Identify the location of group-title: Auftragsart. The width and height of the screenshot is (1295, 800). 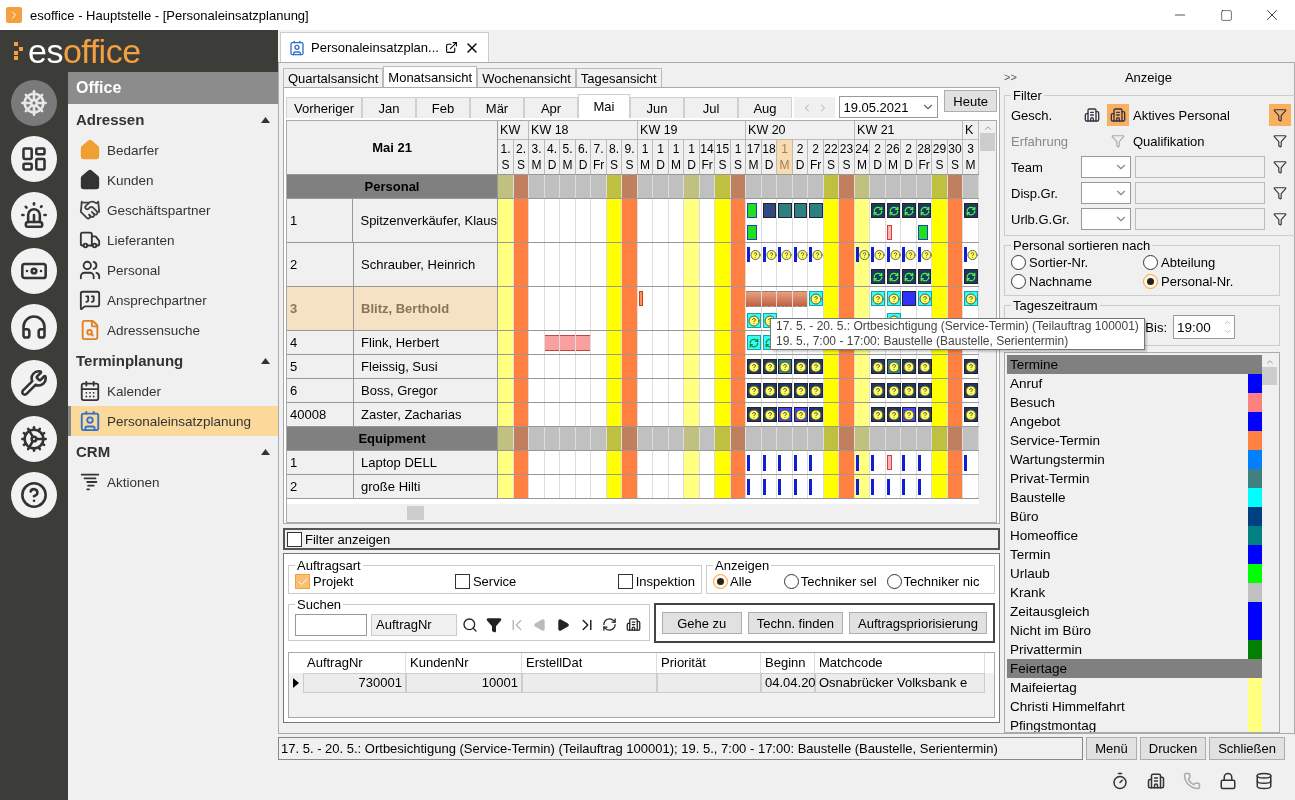
(329, 565).